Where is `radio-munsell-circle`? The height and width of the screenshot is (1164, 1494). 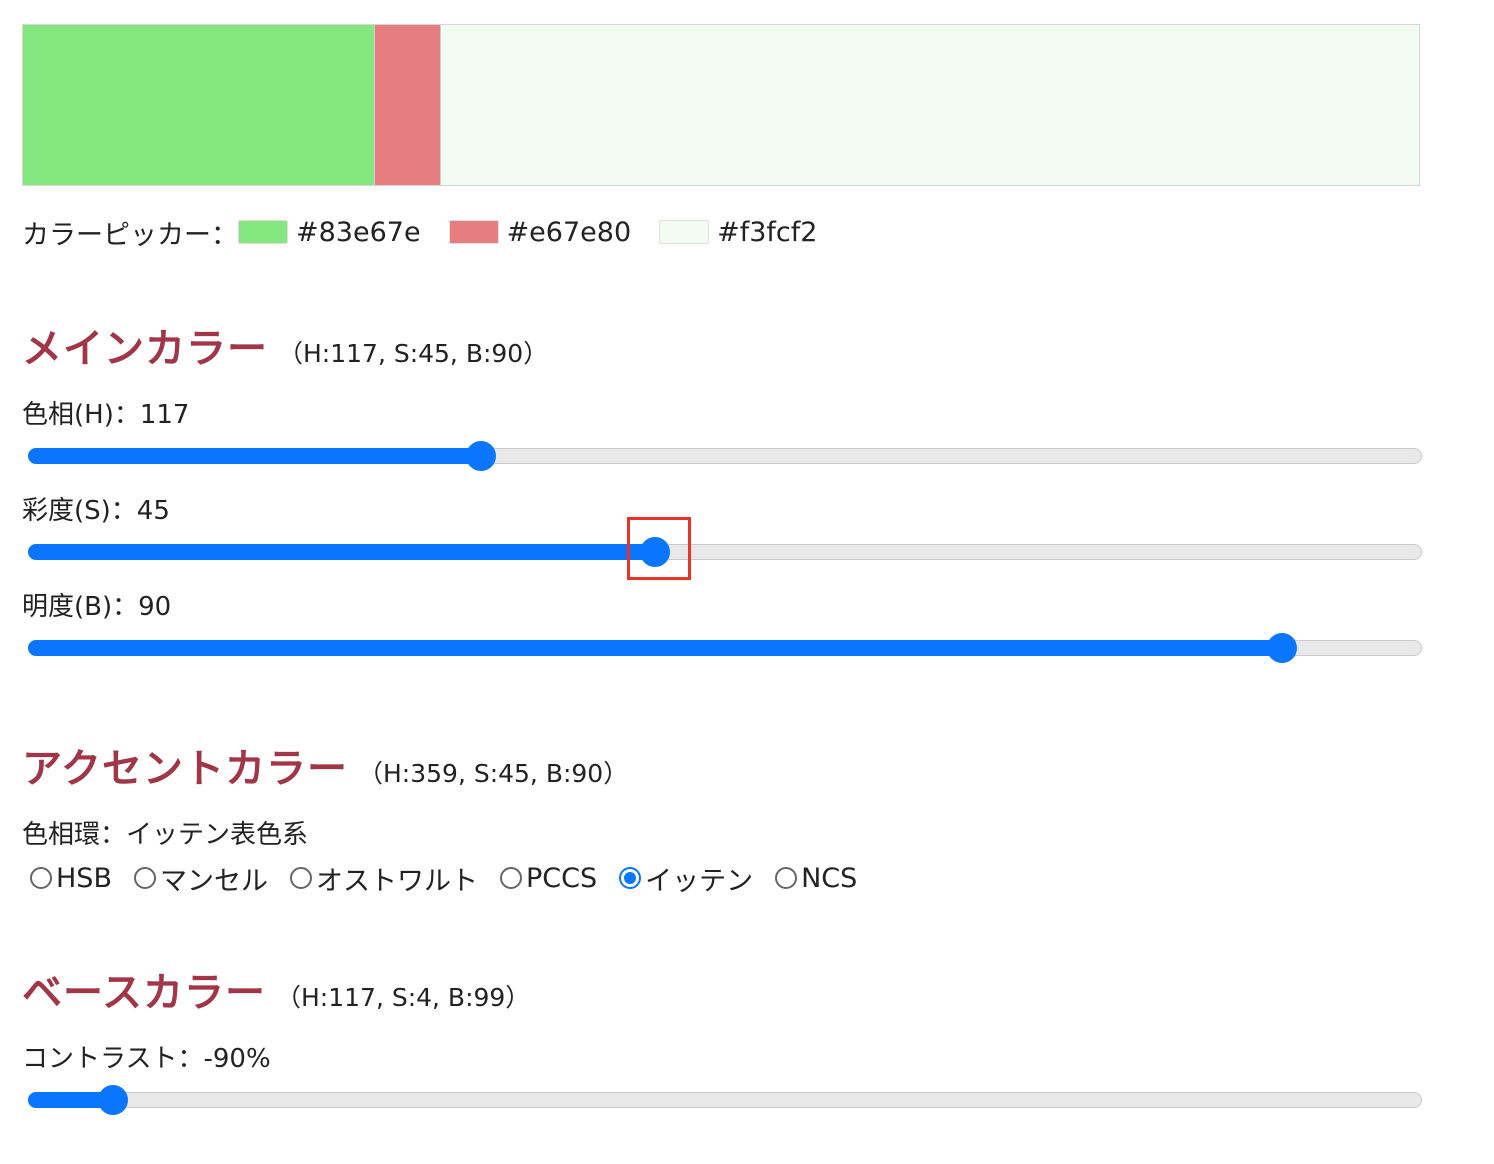 radio-munsell-circle is located at coordinates (144, 878).